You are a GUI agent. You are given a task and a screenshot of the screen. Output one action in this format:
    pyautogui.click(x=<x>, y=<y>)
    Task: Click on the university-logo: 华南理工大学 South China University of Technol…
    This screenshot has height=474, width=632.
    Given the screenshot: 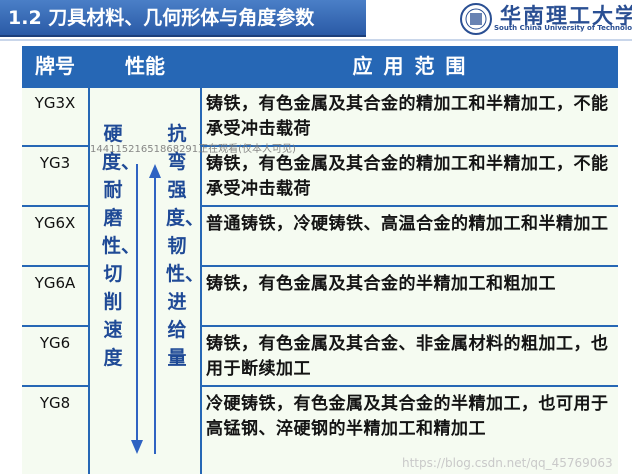 What is the action you would take?
    pyautogui.click(x=545, y=18)
    